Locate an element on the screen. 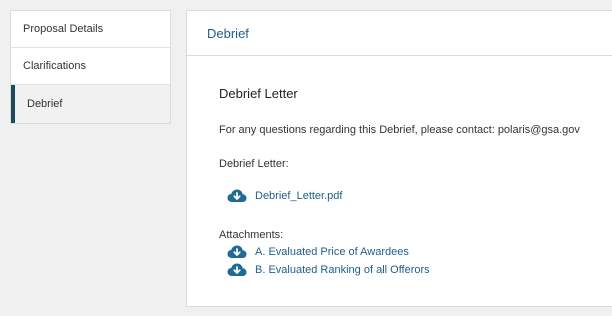  sidebar-item-debrief: Debrief is located at coordinates (90, 104).